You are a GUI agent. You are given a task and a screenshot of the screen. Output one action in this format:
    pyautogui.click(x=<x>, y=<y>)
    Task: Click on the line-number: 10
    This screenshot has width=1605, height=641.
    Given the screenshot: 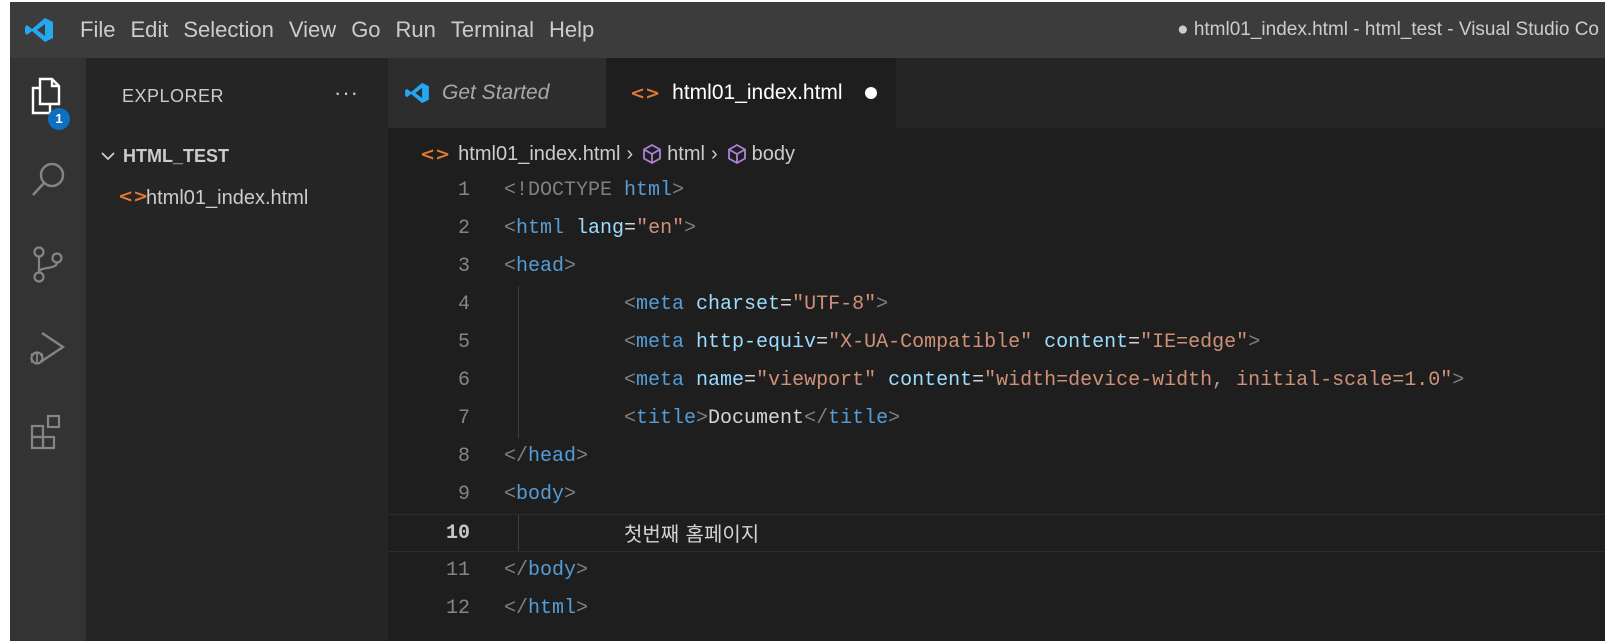 What is the action you would take?
    pyautogui.click(x=457, y=533)
    